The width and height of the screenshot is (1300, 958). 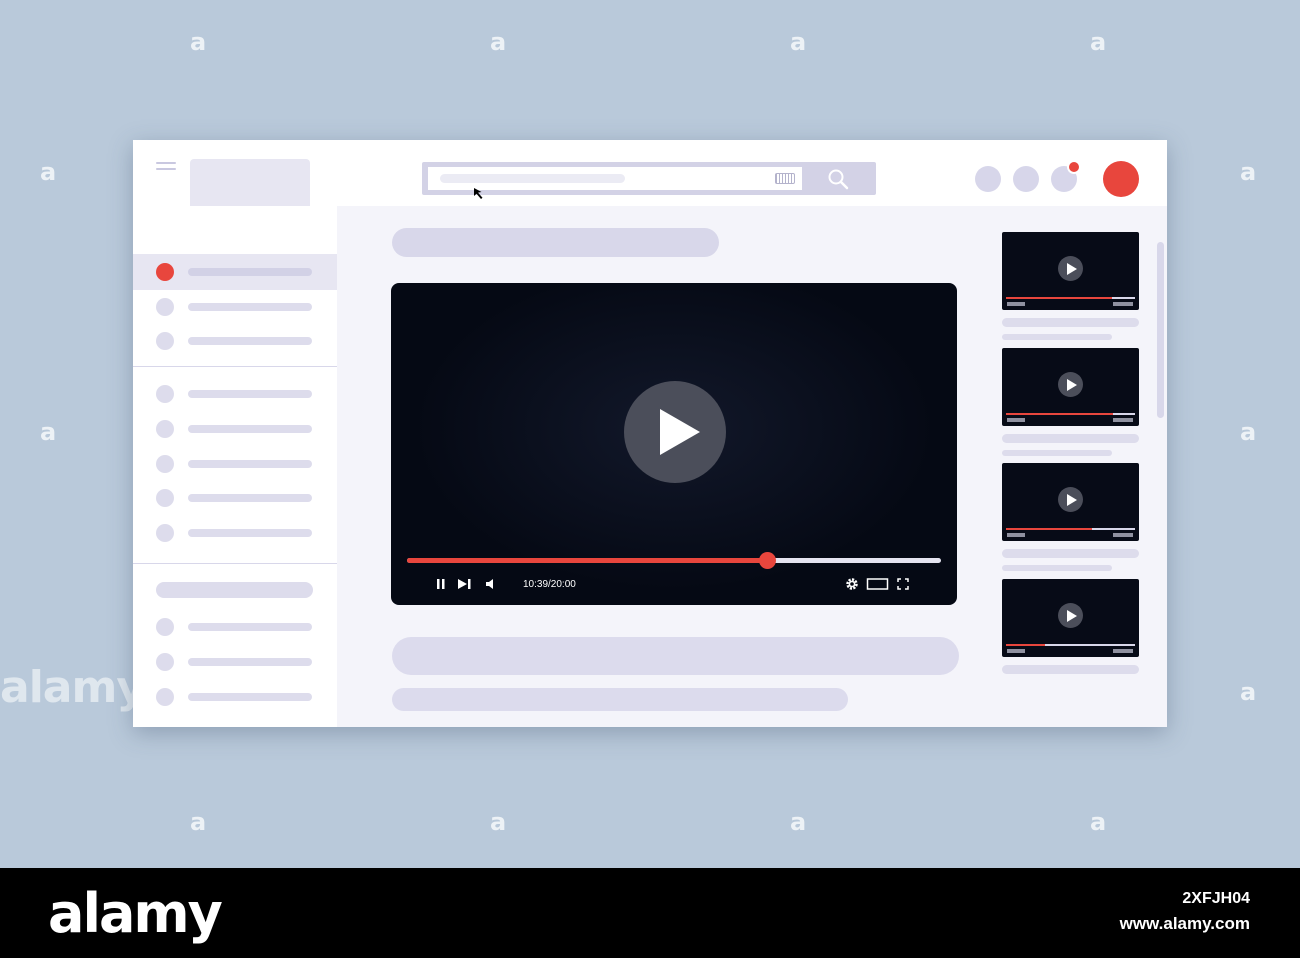 What do you see at coordinates (135, 913) in the screenshot?
I see `watermark-brand-logo: alamy` at bounding box center [135, 913].